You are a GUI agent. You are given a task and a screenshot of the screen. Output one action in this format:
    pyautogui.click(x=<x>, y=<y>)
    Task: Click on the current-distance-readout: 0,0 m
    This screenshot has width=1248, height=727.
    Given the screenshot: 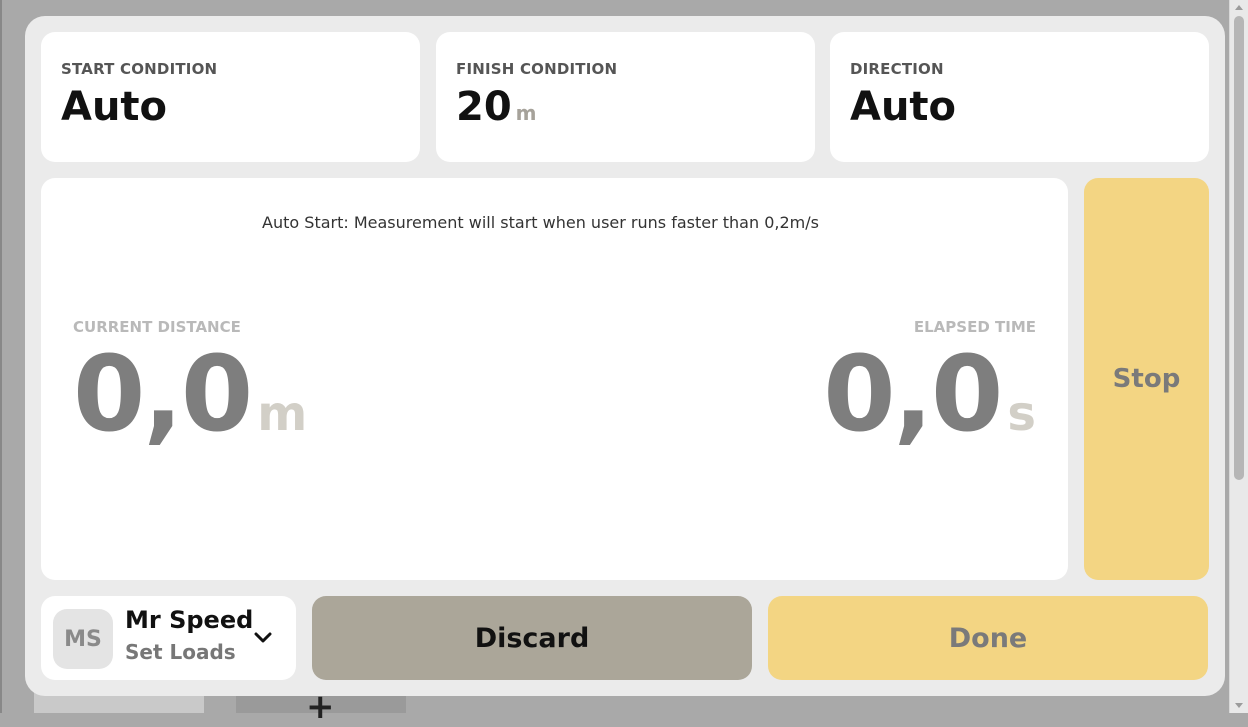 What is the action you would take?
    pyautogui.click(x=190, y=404)
    